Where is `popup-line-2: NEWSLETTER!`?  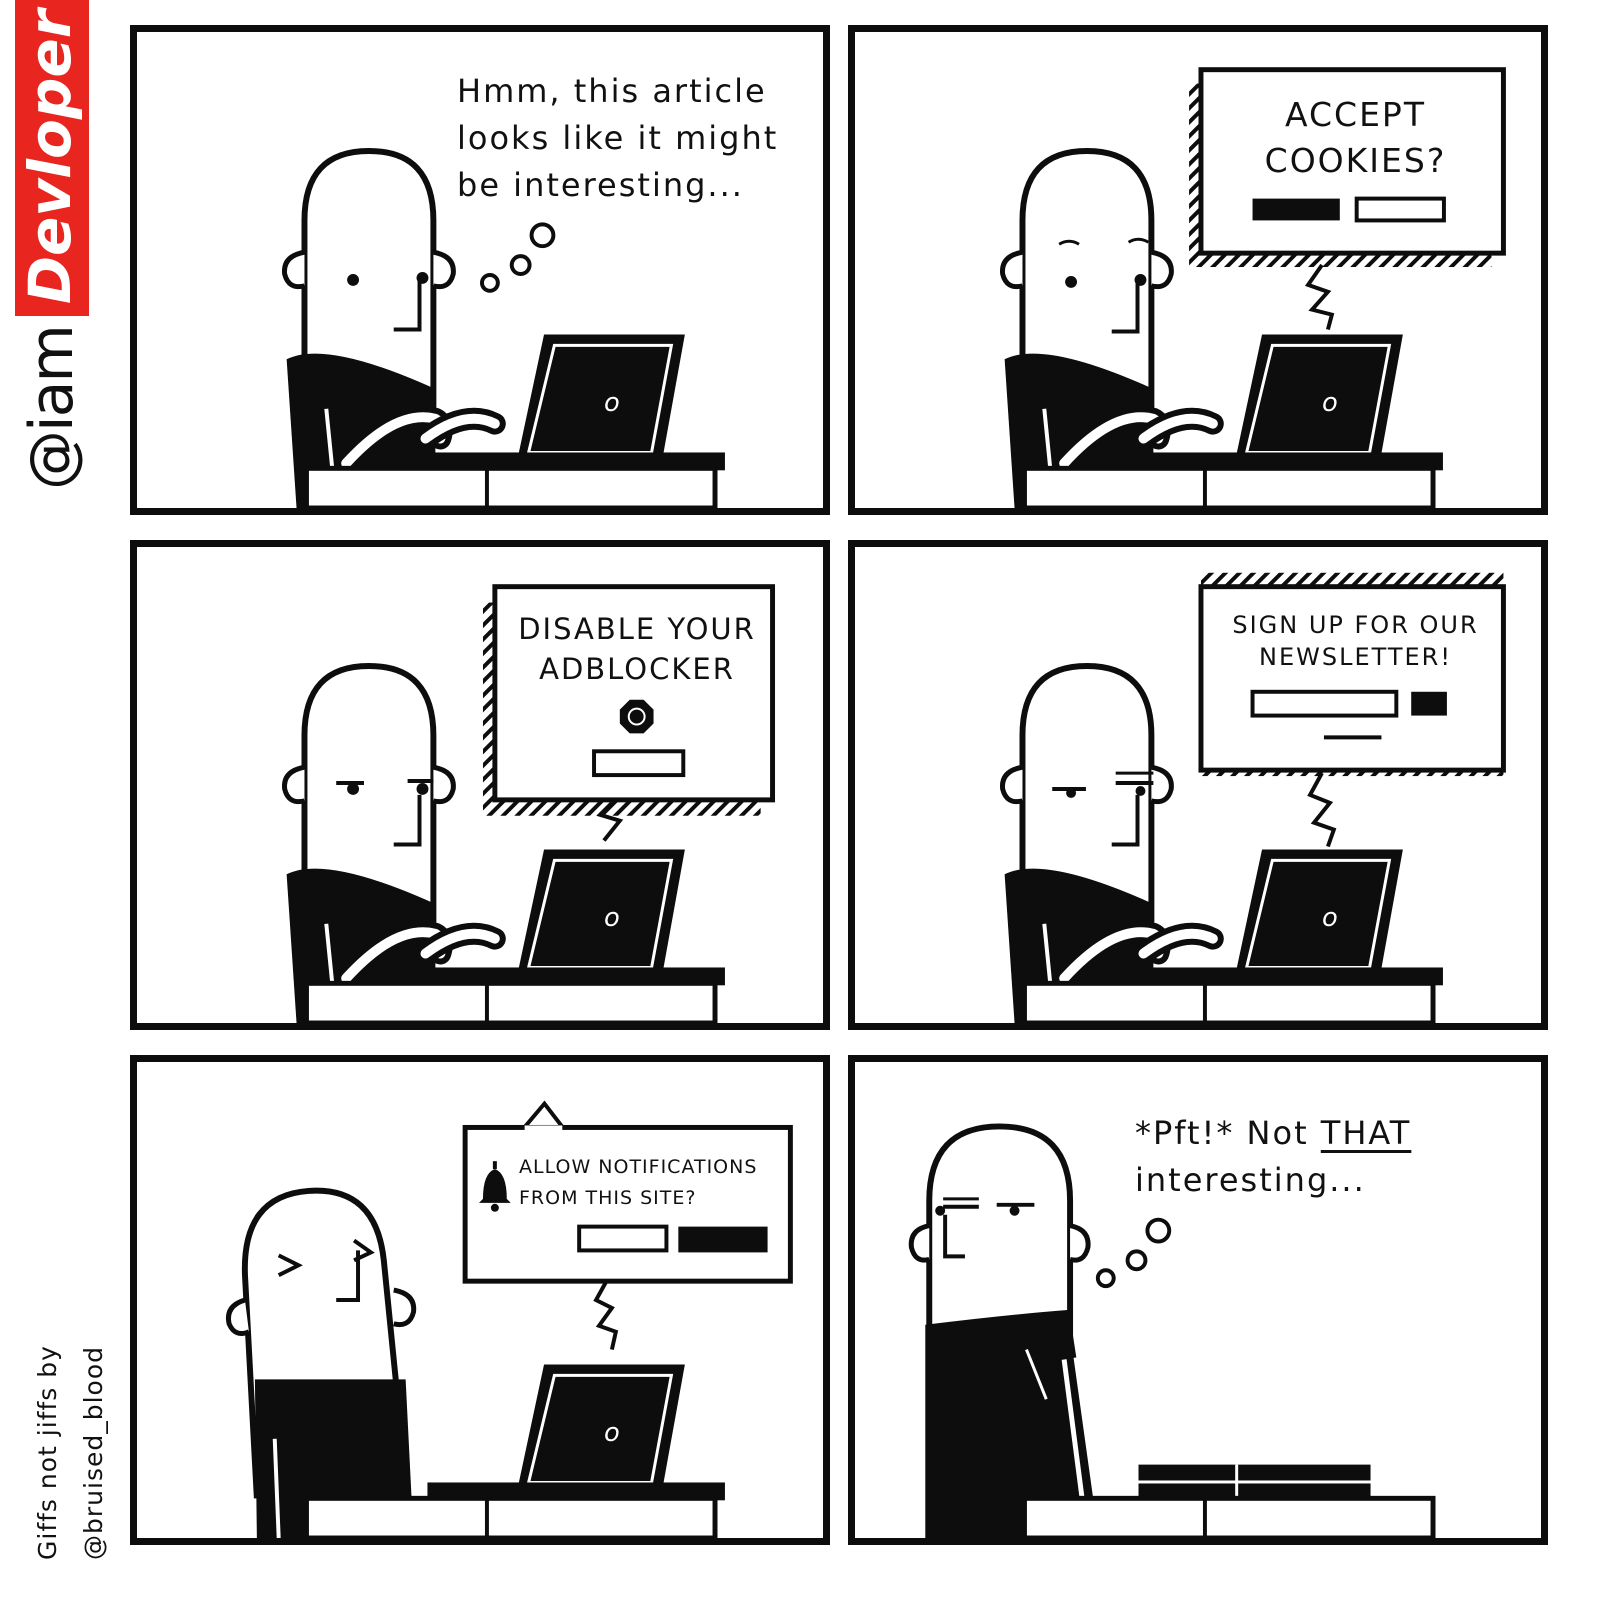 popup-line-2: NEWSLETTER! is located at coordinates (1355, 657).